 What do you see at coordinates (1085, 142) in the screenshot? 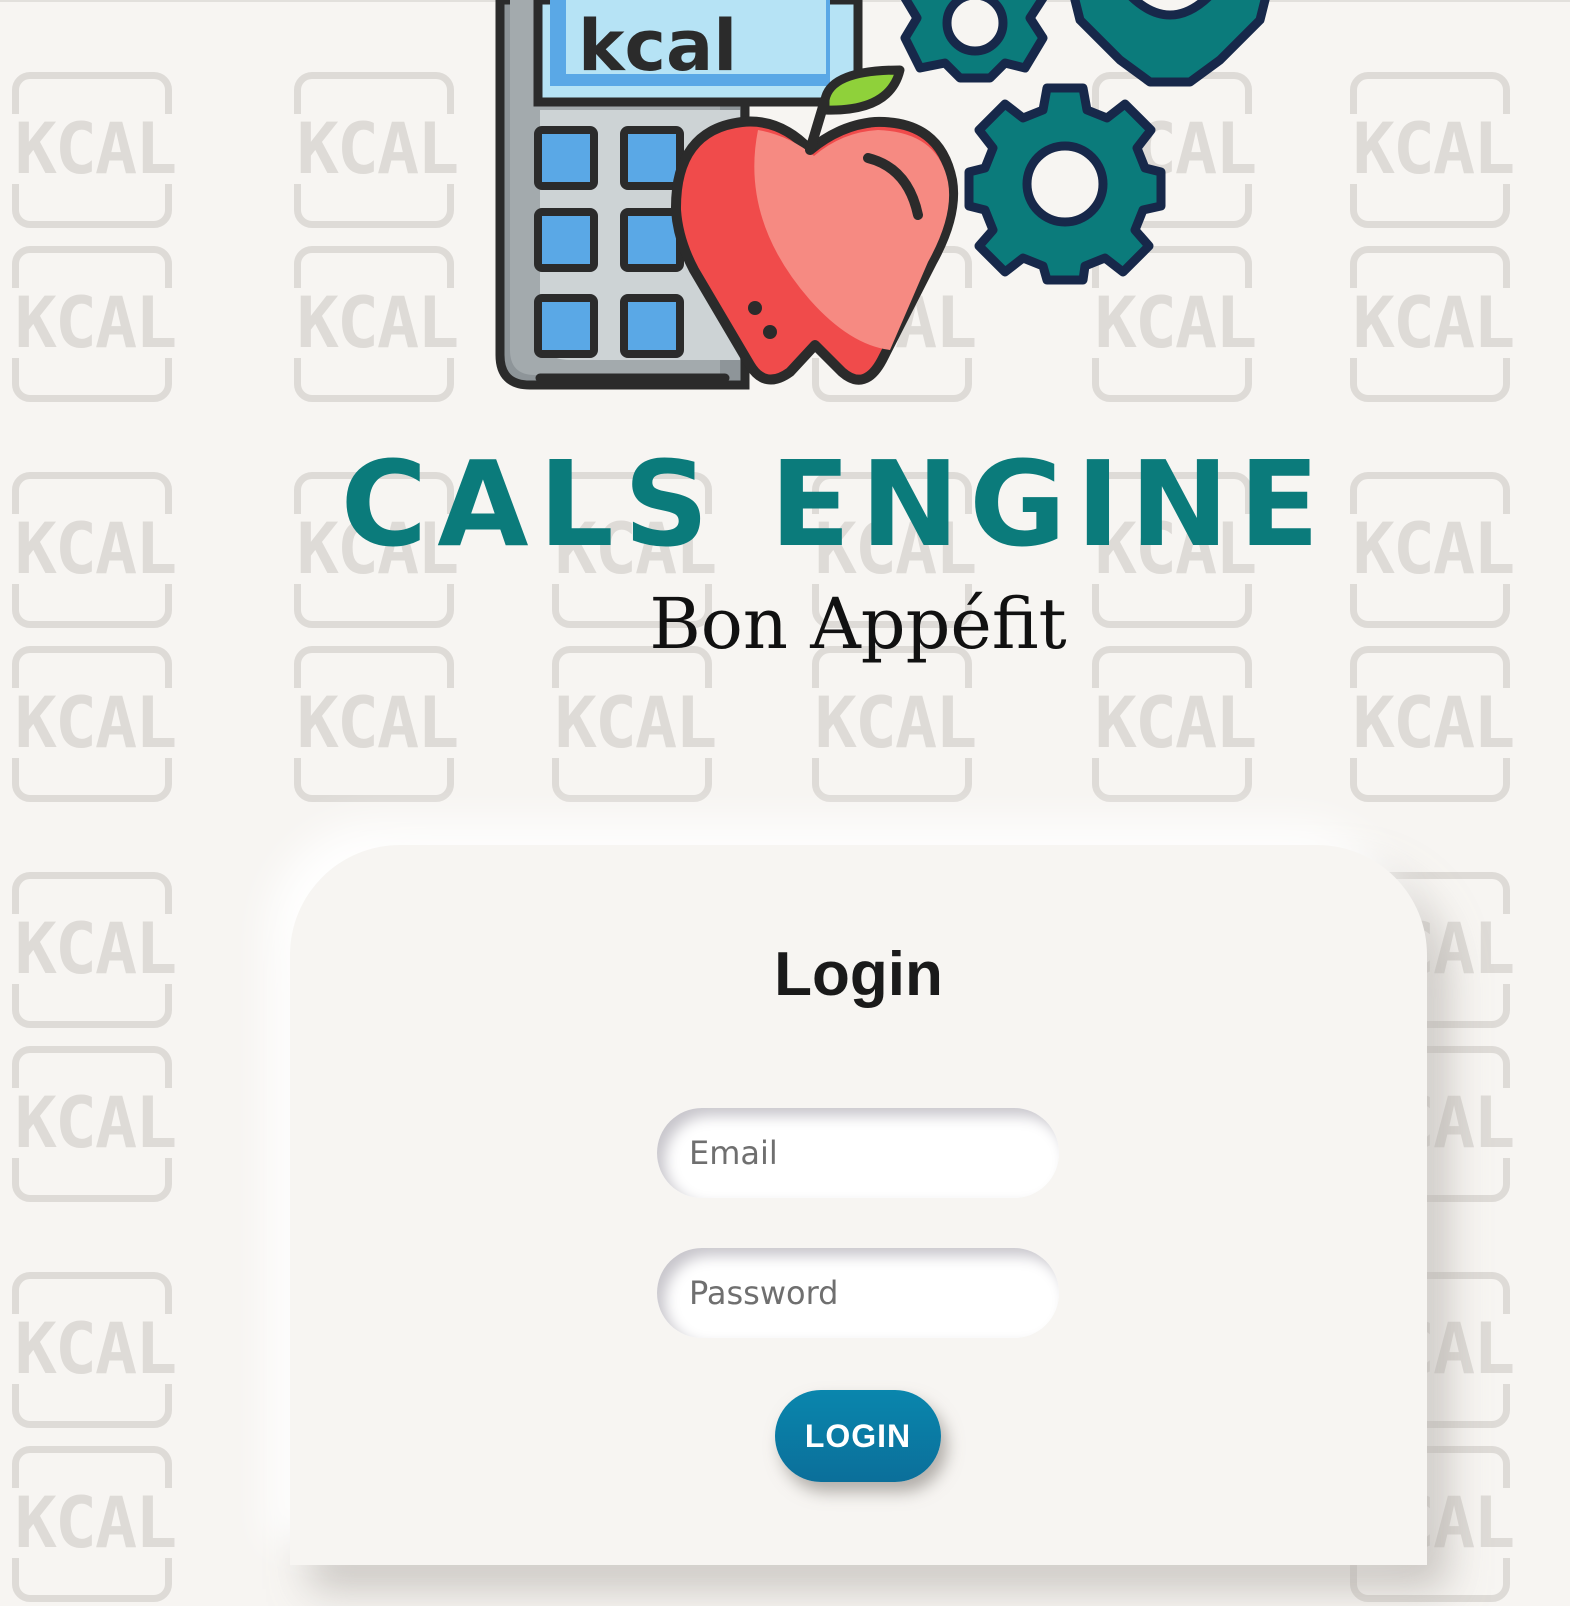
I see `gear-icon` at bounding box center [1085, 142].